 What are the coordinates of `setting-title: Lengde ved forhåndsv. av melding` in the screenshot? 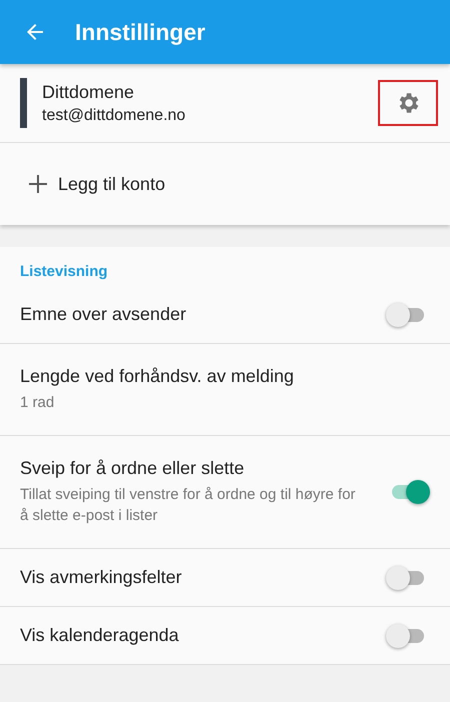 It's located at (157, 376).